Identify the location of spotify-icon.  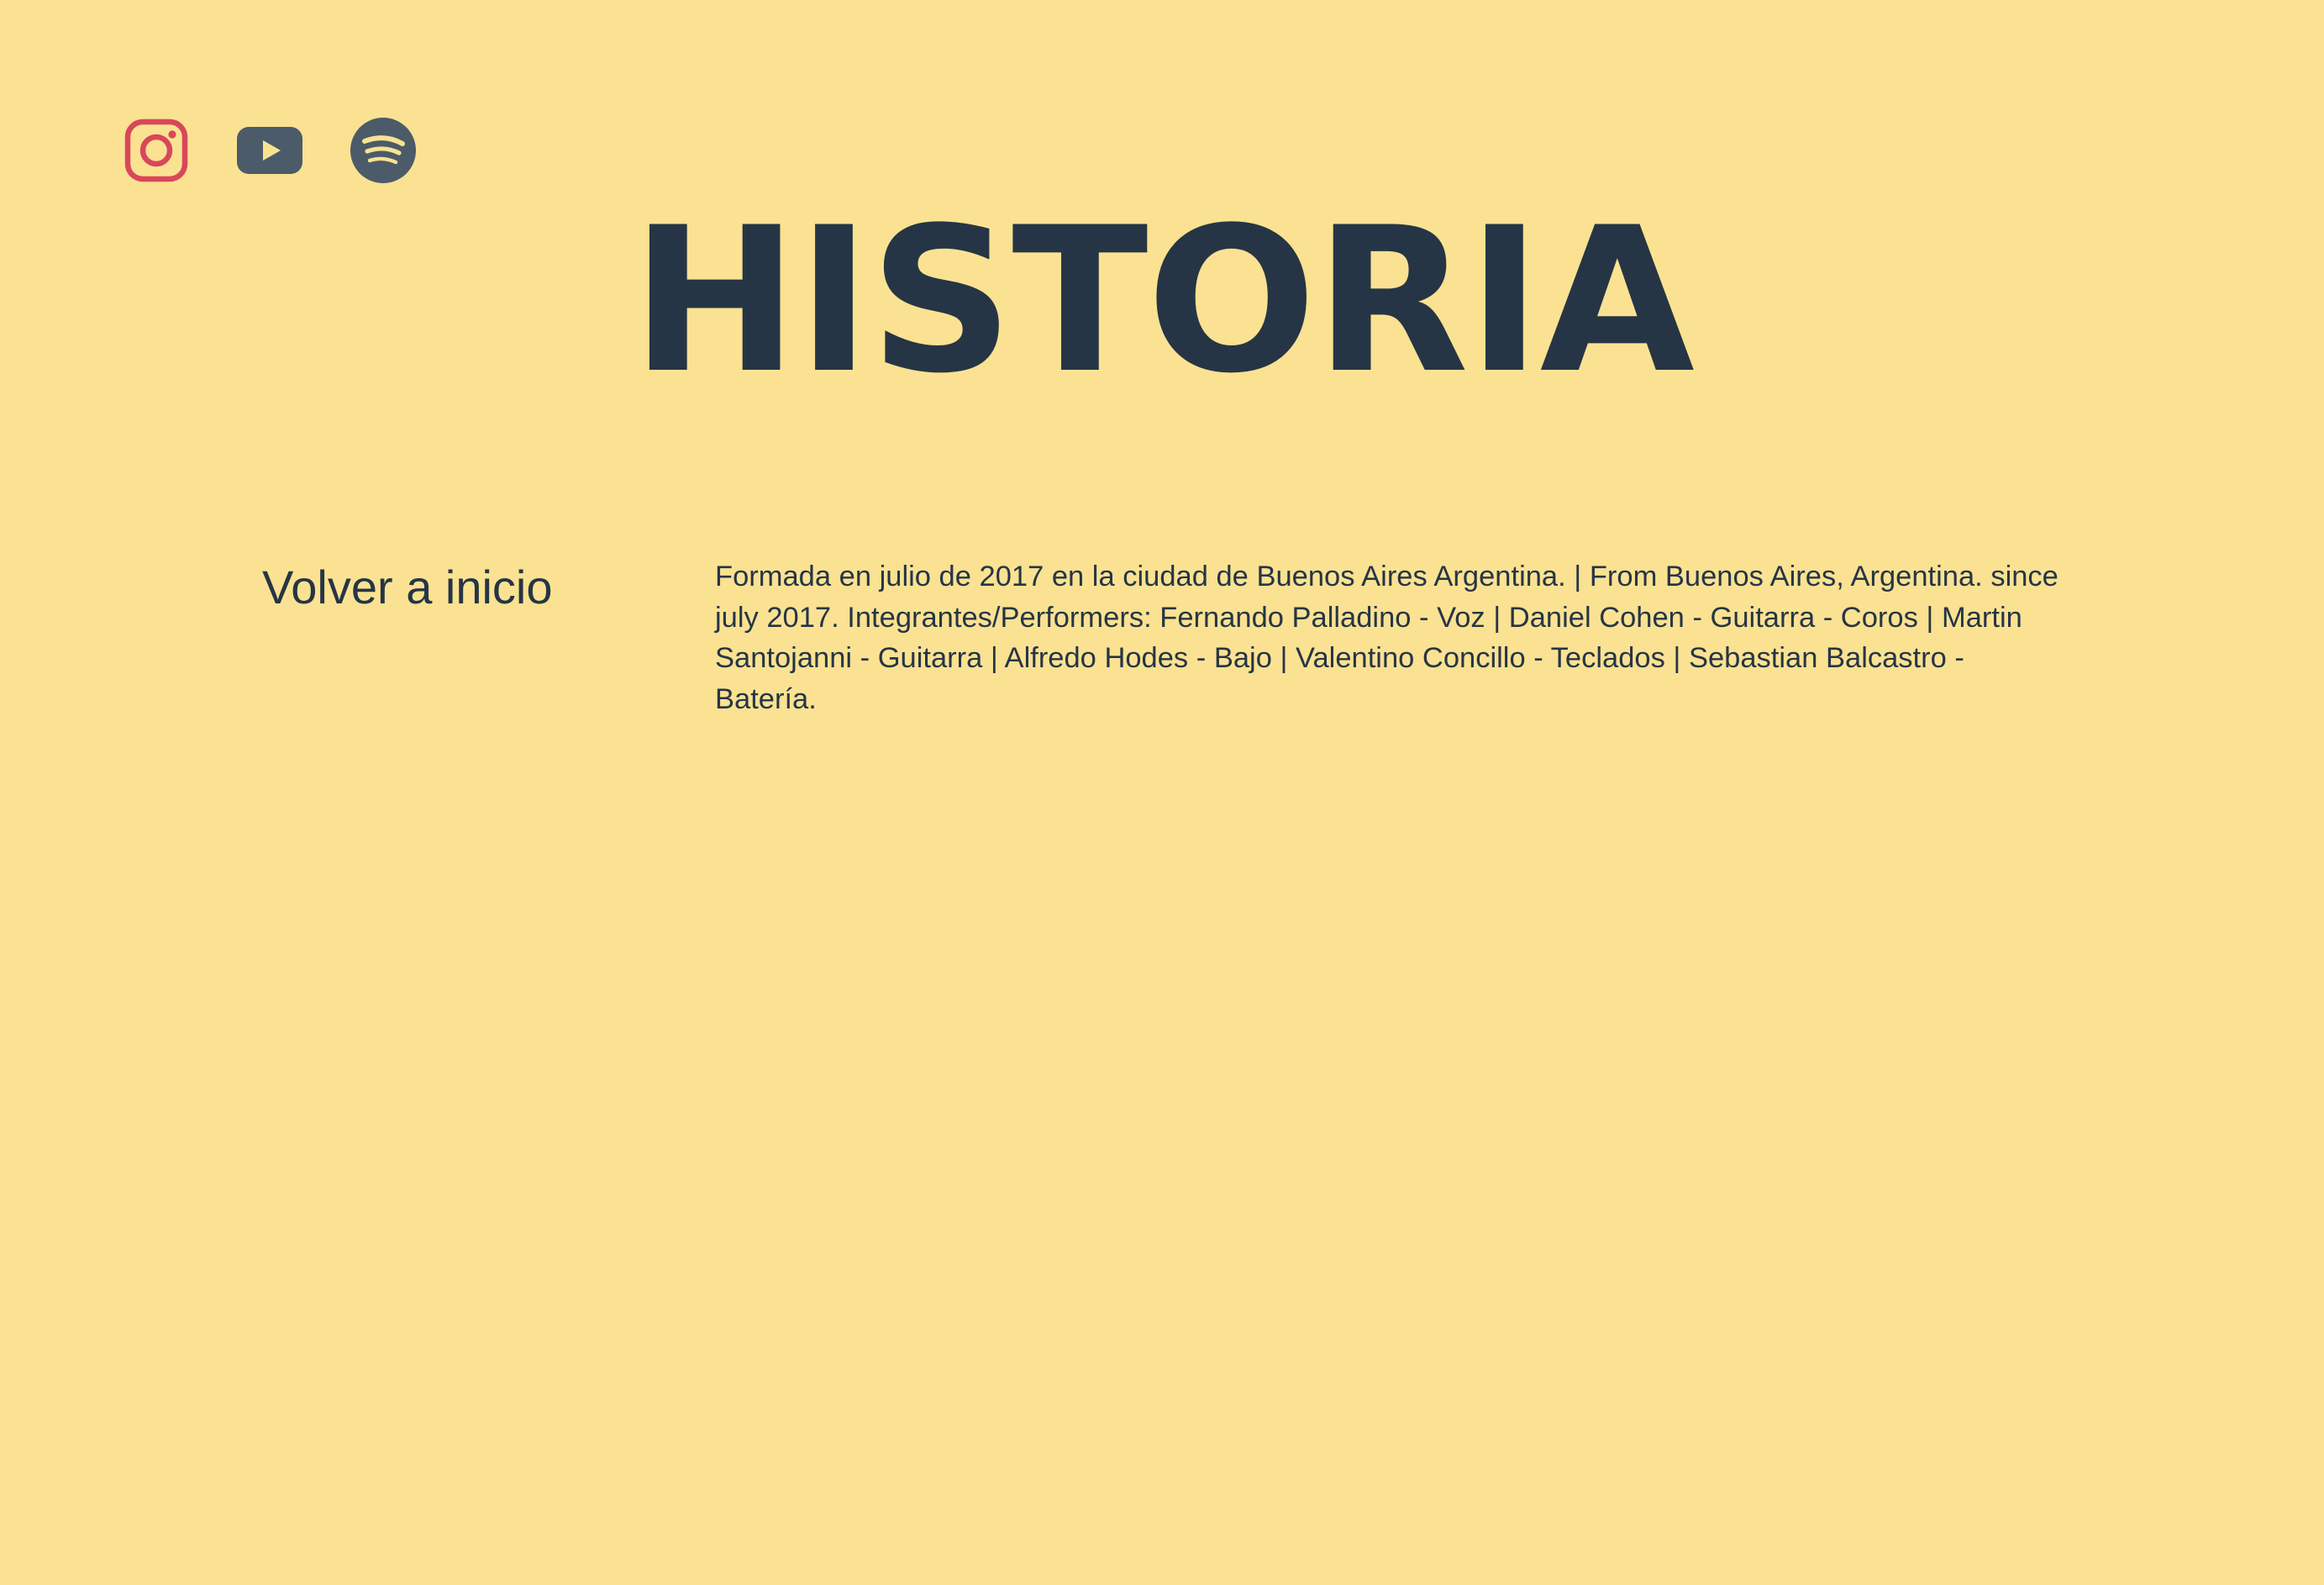
(383, 150).